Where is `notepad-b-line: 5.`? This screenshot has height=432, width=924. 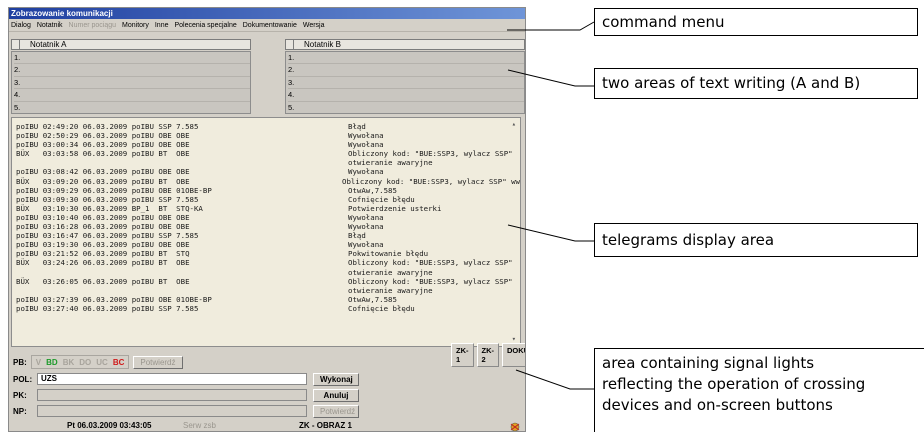 notepad-b-line: 5. is located at coordinates (406, 107).